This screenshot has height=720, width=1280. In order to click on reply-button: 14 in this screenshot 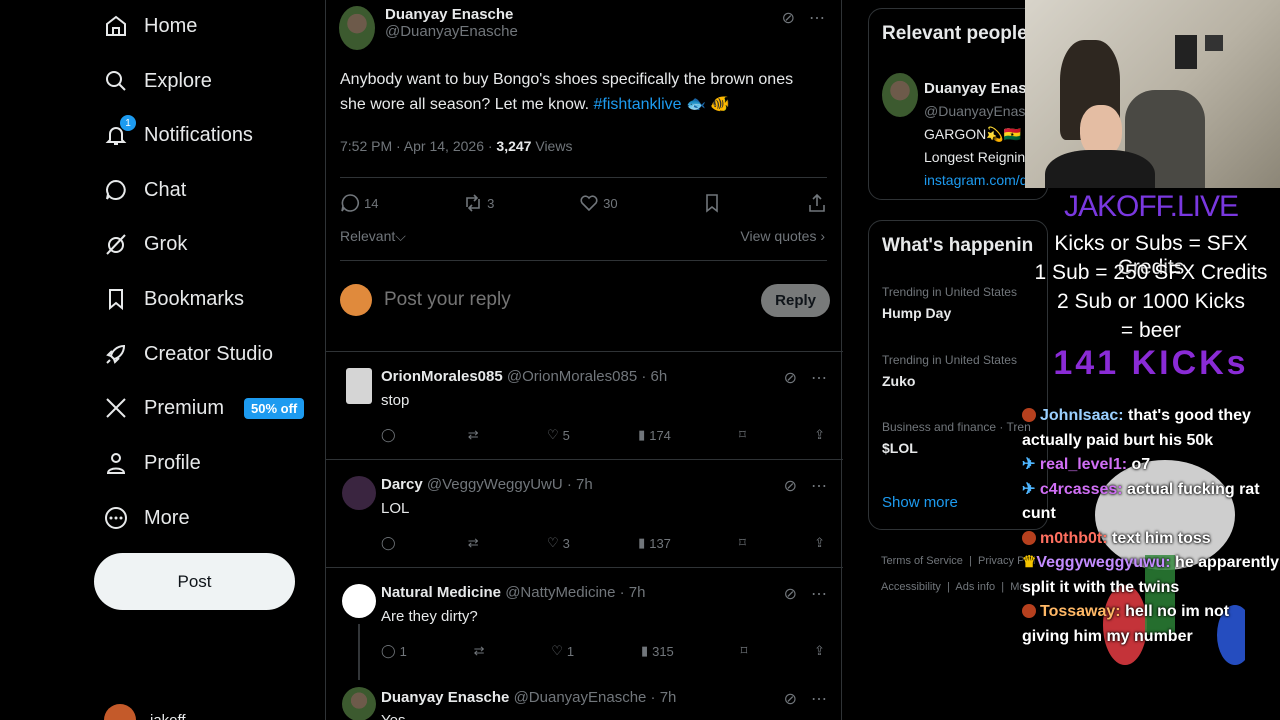, I will do `click(359, 203)`.